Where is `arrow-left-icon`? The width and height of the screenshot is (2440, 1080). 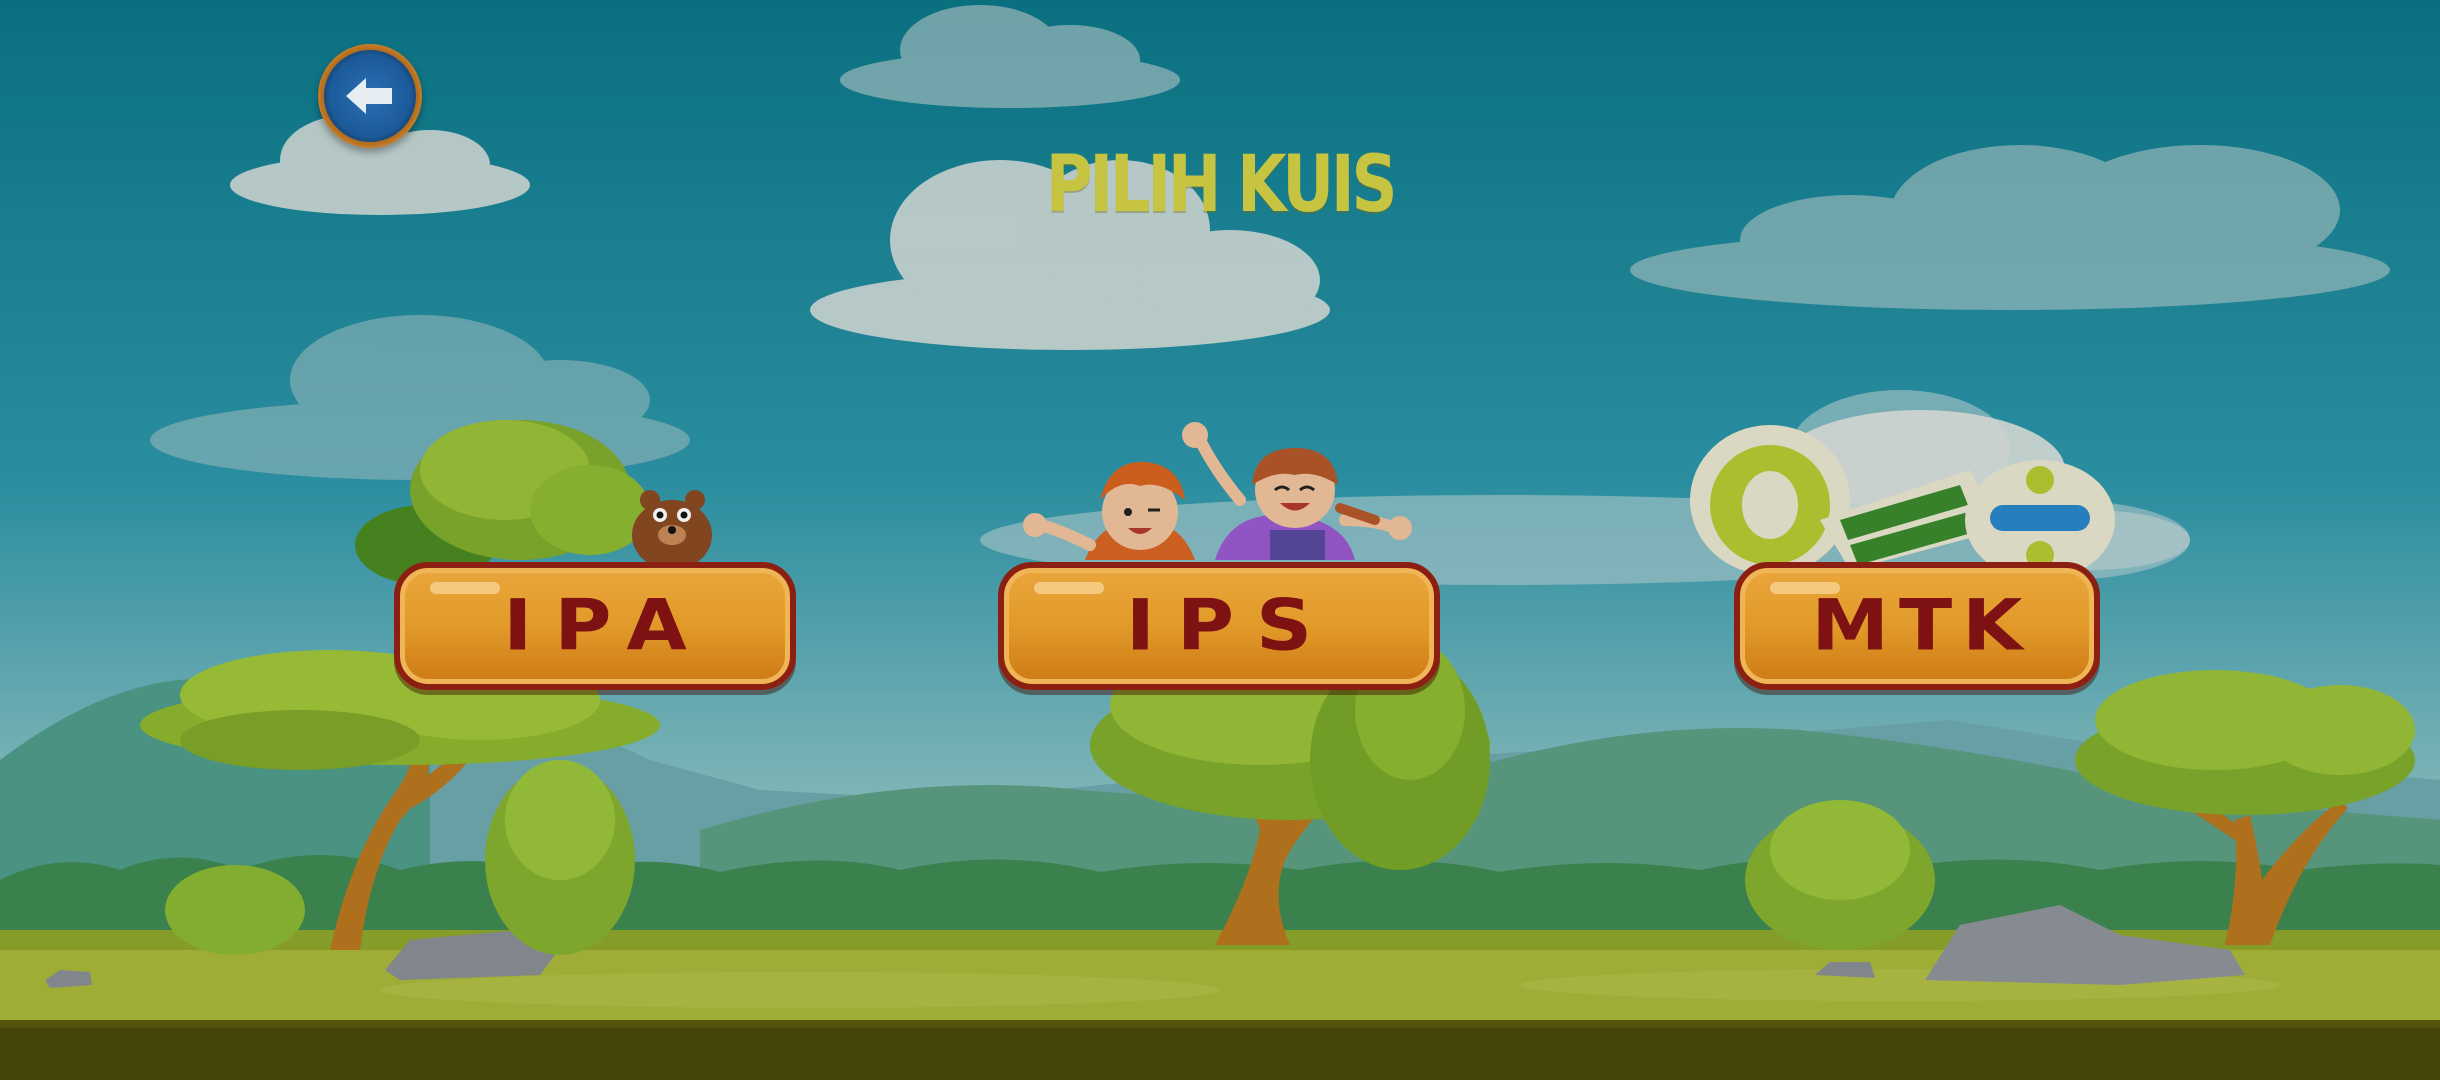 arrow-left-icon is located at coordinates (369, 96).